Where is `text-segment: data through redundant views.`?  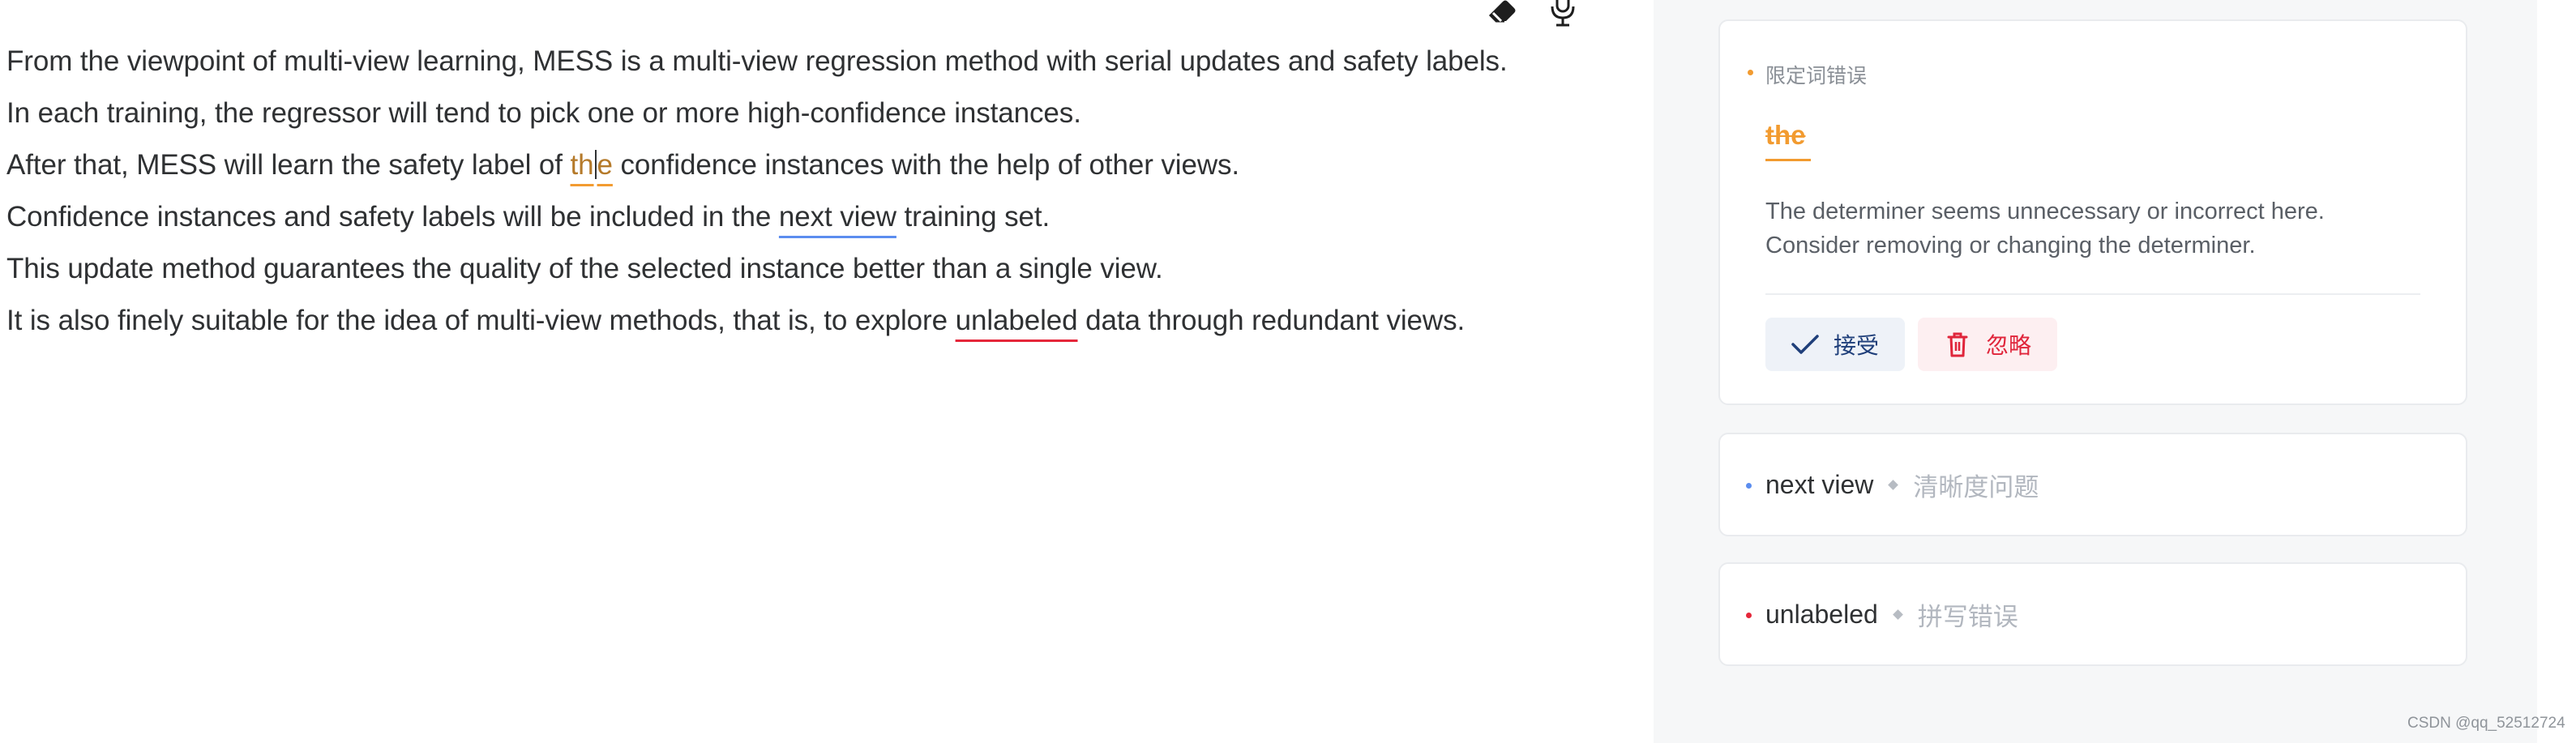
text-segment: data through redundant views. is located at coordinates (1271, 320).